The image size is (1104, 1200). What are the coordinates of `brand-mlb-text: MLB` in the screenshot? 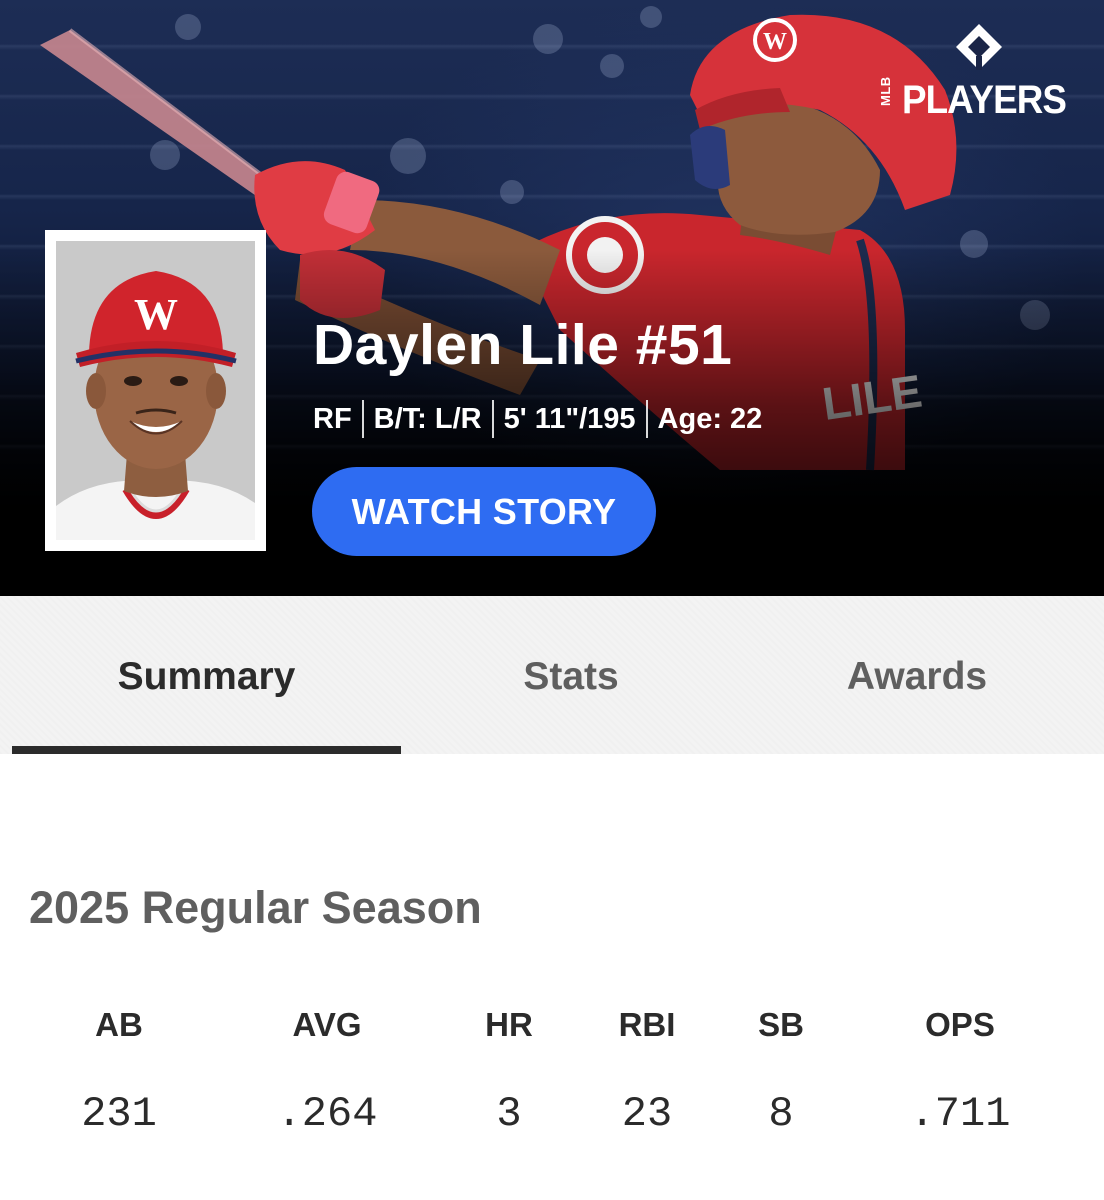 It's located at (885, 91).